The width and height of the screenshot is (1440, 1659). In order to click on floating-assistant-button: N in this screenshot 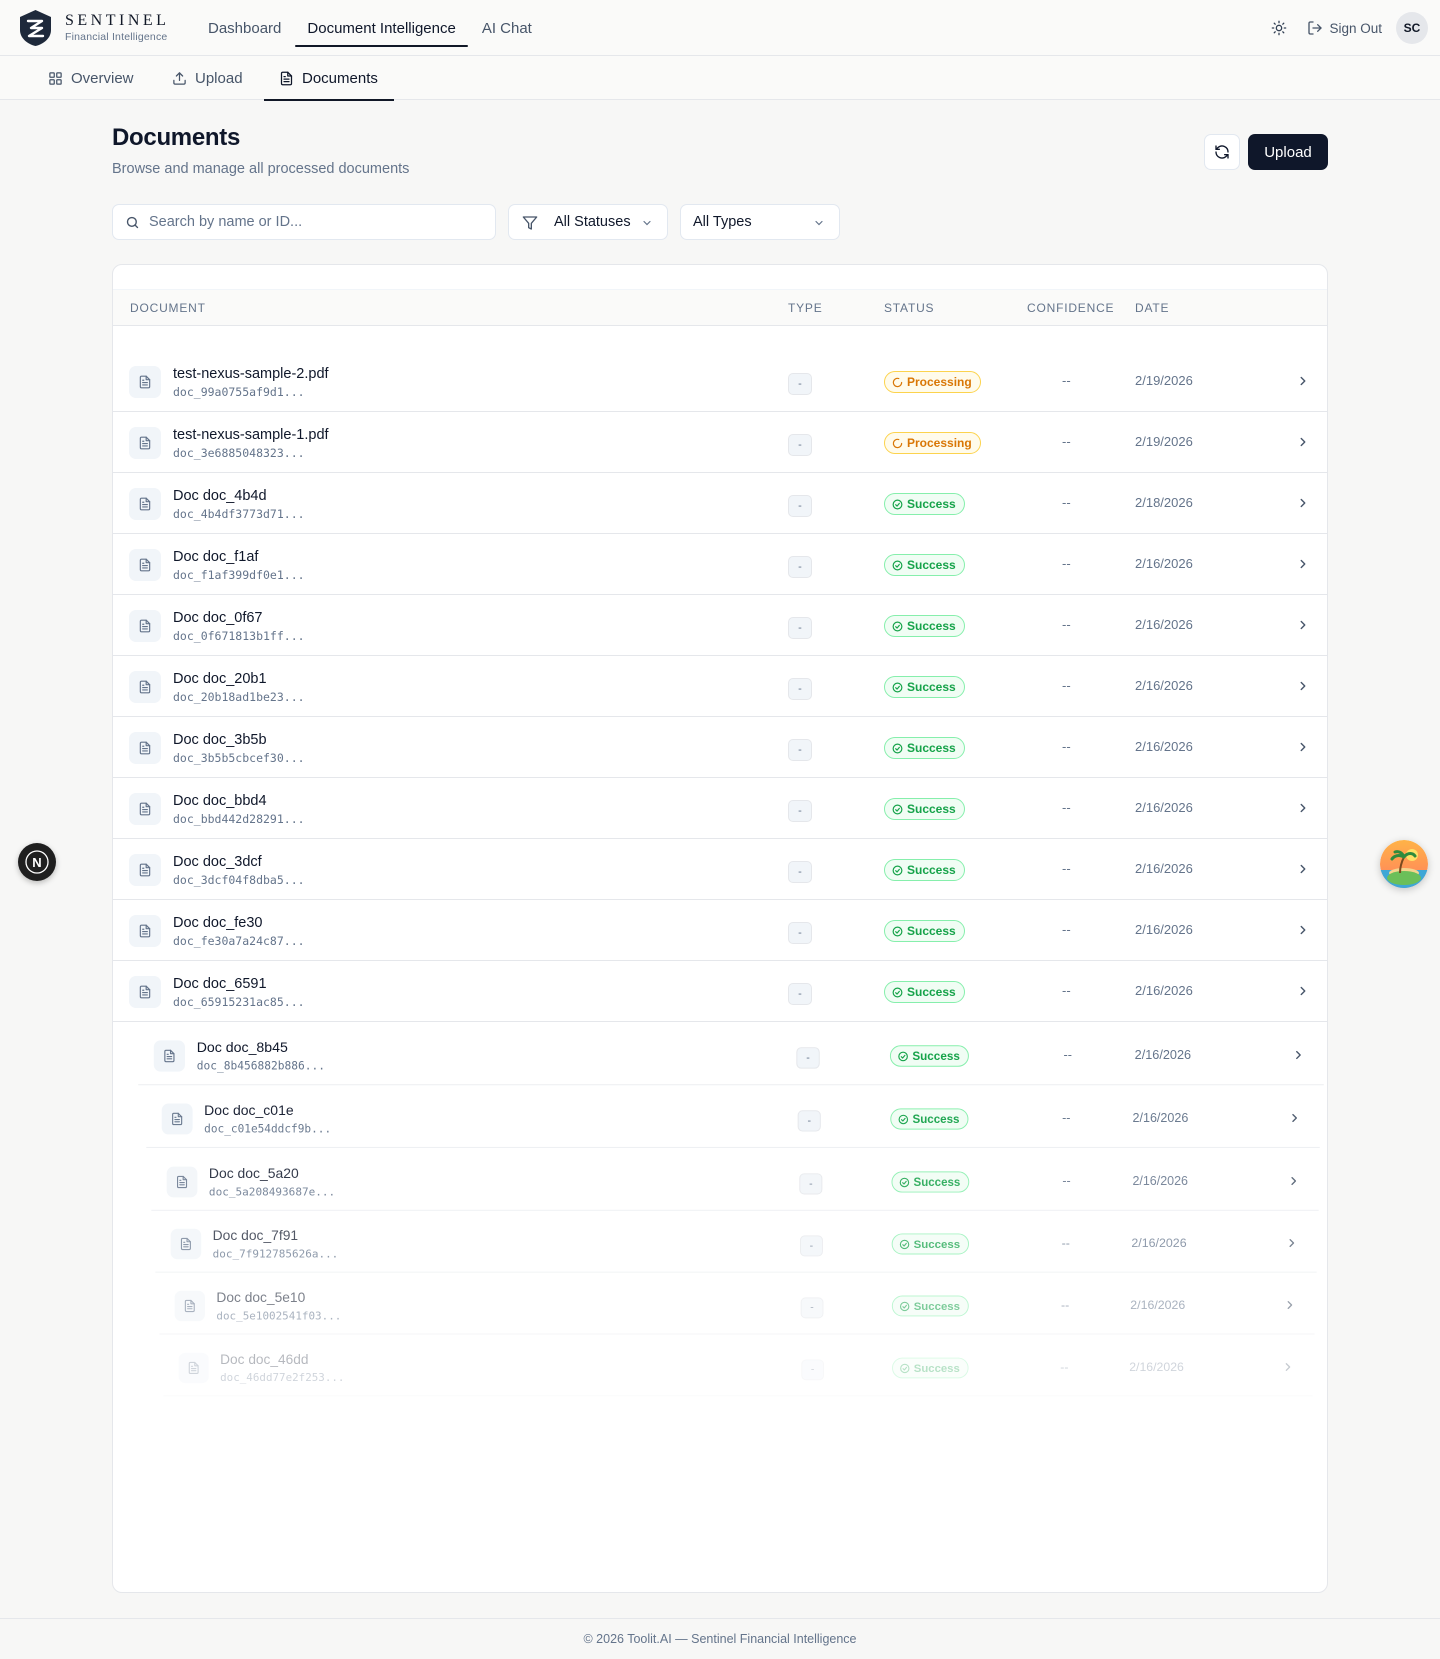, I will do `click(37, 862)`.